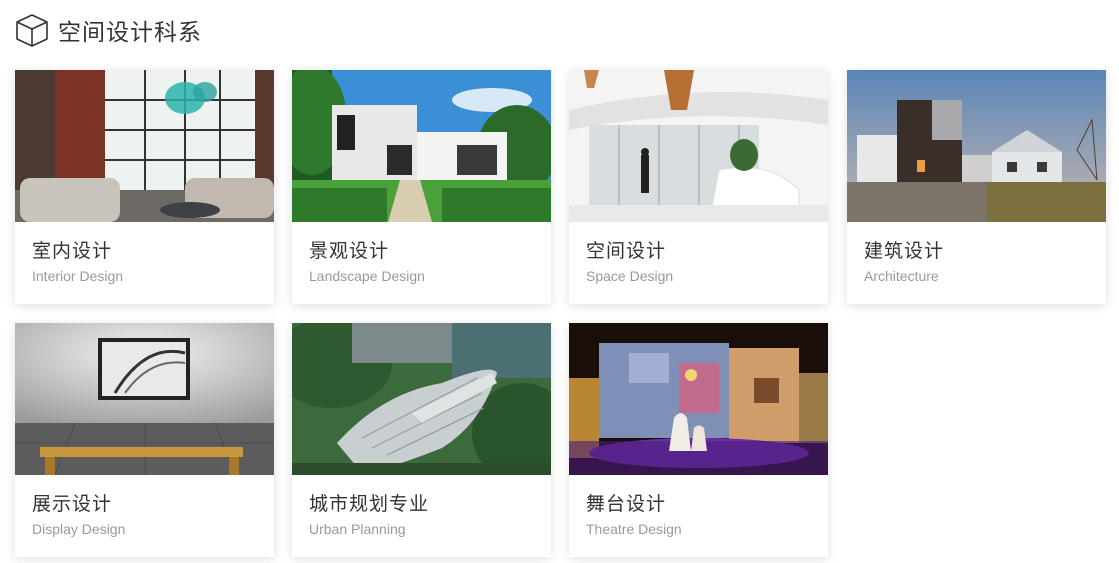  Describe the element at coordinates (369, 504) in the screenshot. I see `card-title: 城市规划专业` at that location.